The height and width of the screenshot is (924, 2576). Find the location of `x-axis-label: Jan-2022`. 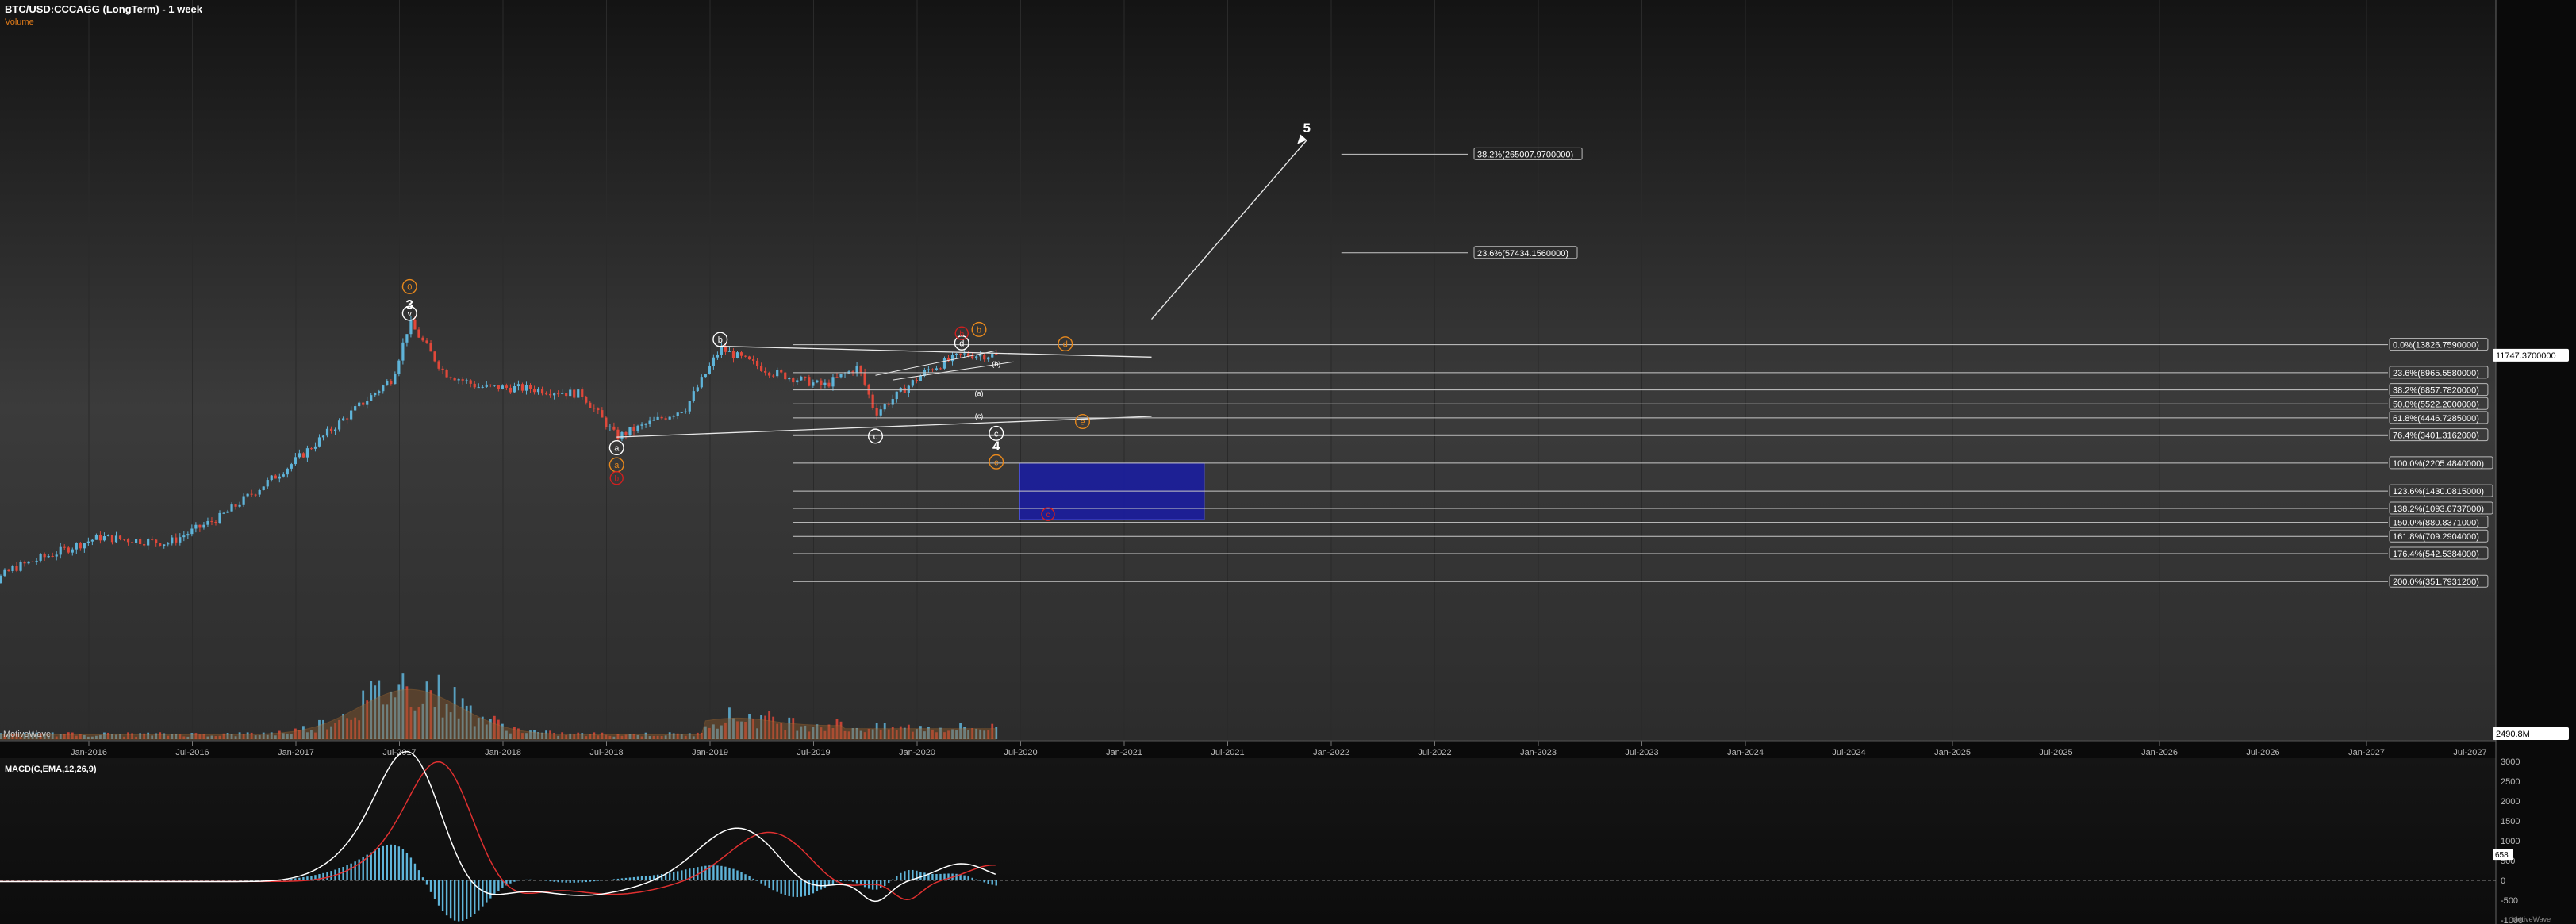

x-axis-label: Jan-2022 is located at coordinates (1331, 752).